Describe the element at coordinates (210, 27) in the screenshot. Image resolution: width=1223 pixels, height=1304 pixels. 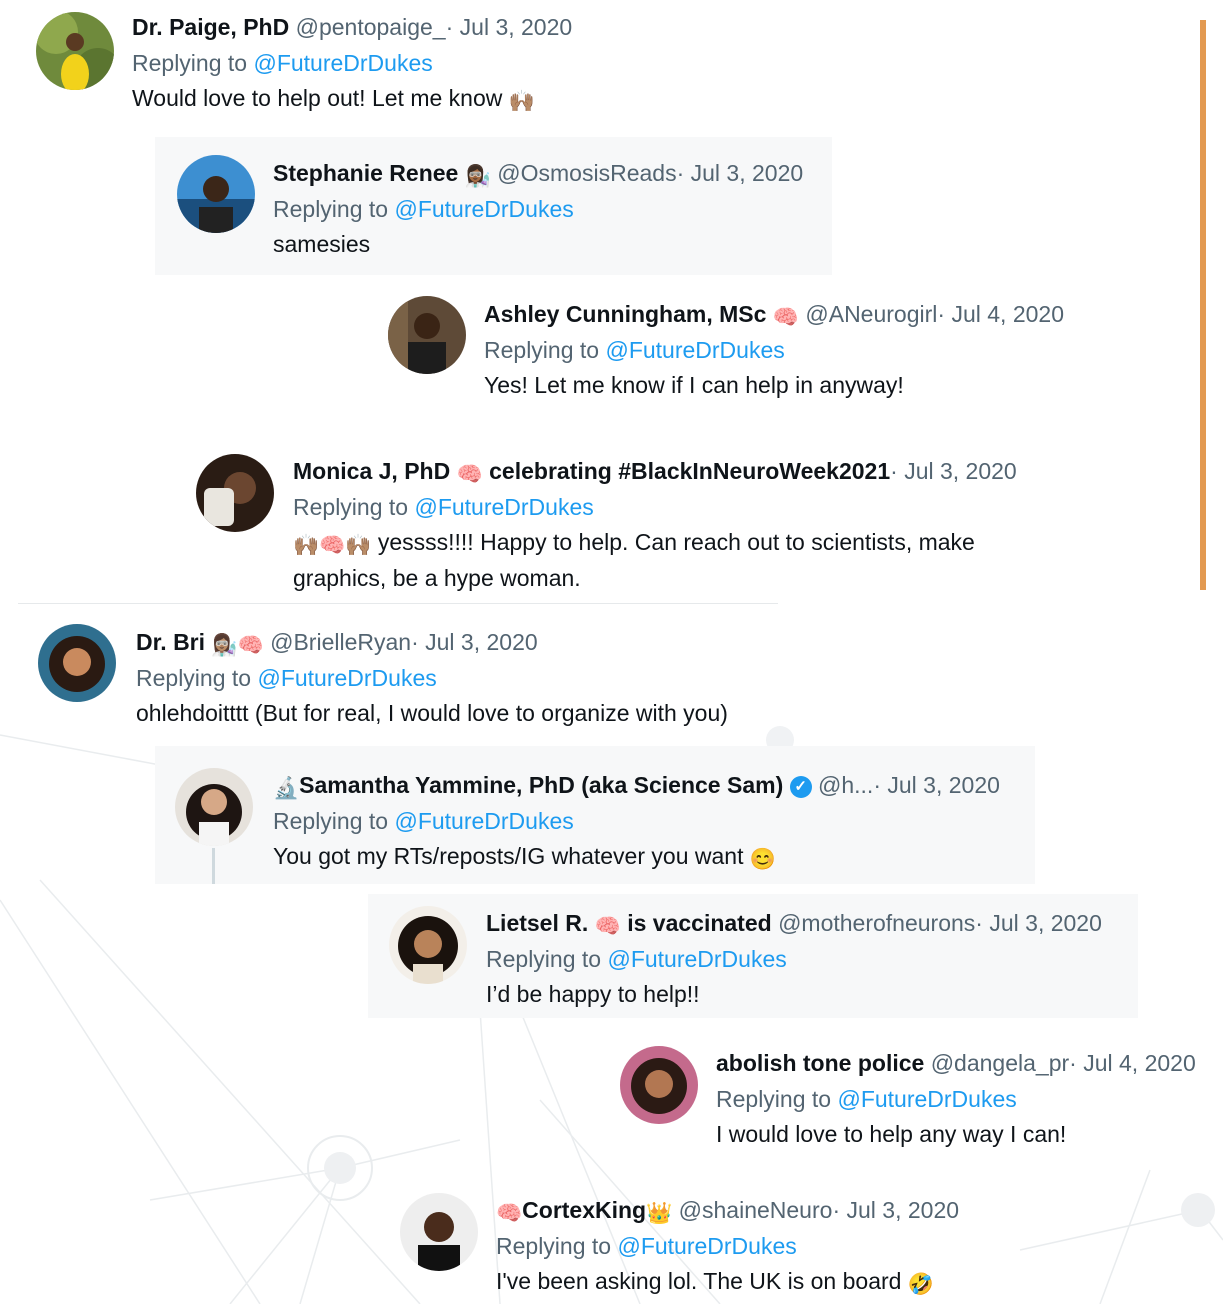
I see `display-name: Dr. Paige, PhD` at that location.